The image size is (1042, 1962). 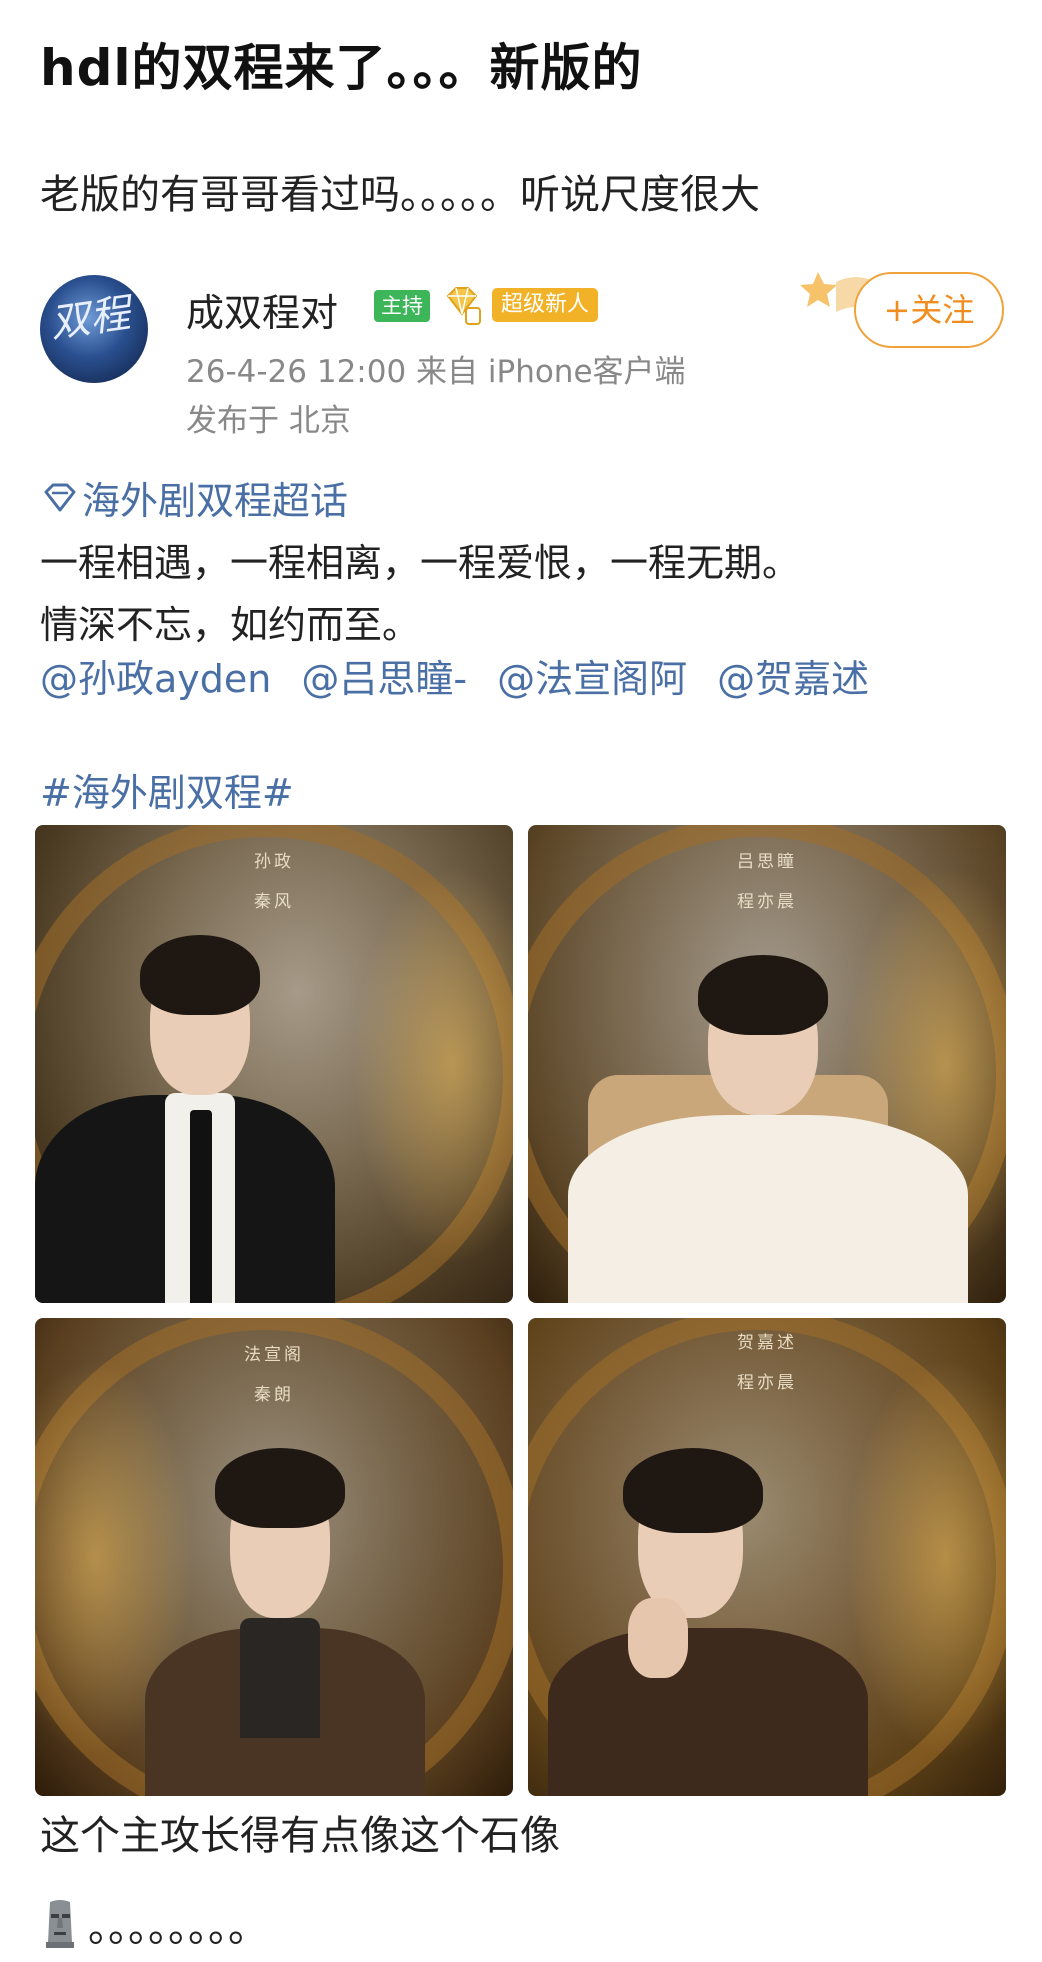 I want to click on hashtag-link: #海外剧双程#, so click(x=167, y=789).